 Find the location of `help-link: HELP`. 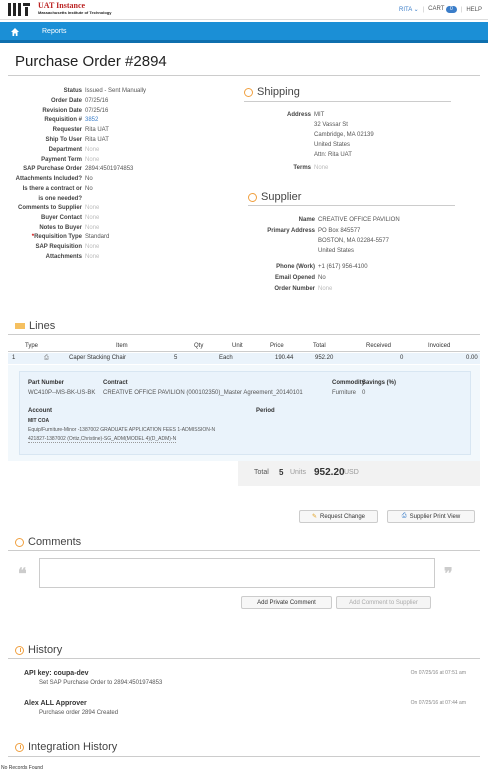

help-link: HELP is located at coordinates (474, 10).